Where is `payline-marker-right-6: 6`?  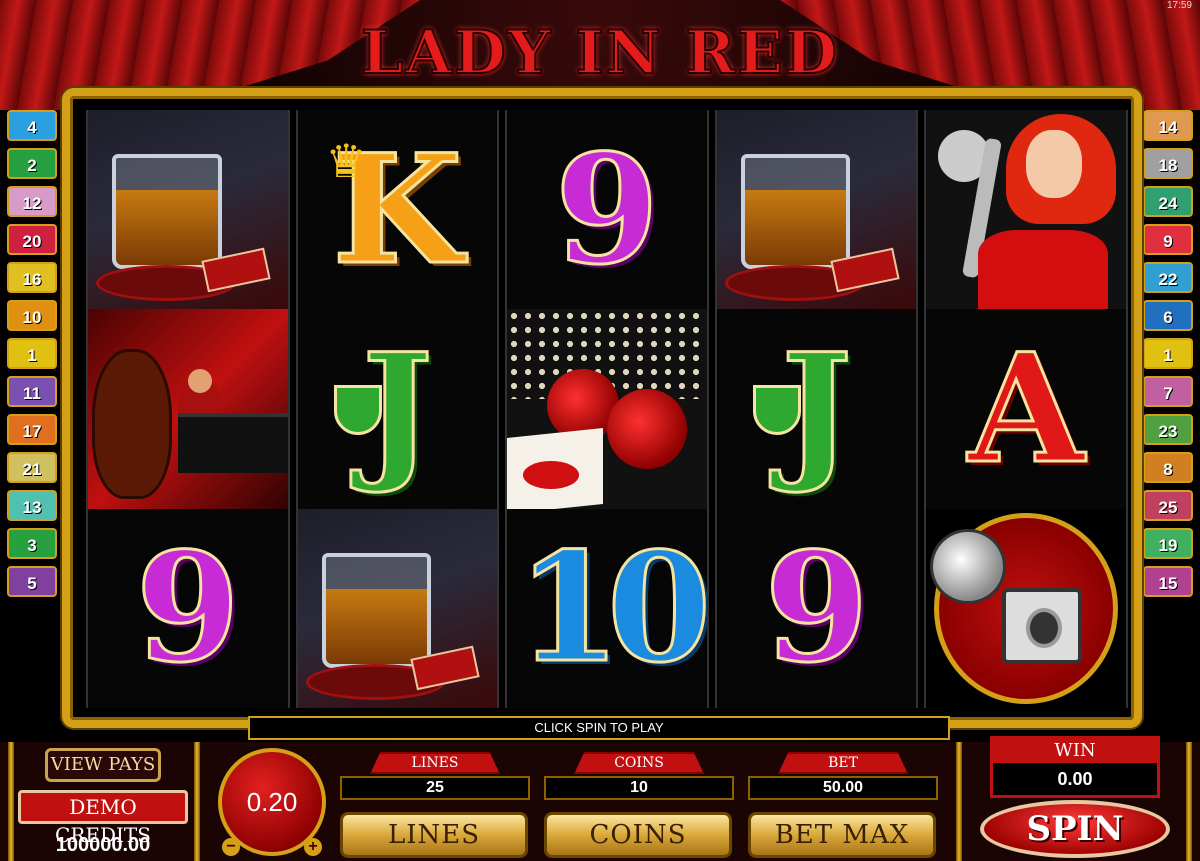 payline-marker-right-6: 6 is located at coordinates (1168, 315).